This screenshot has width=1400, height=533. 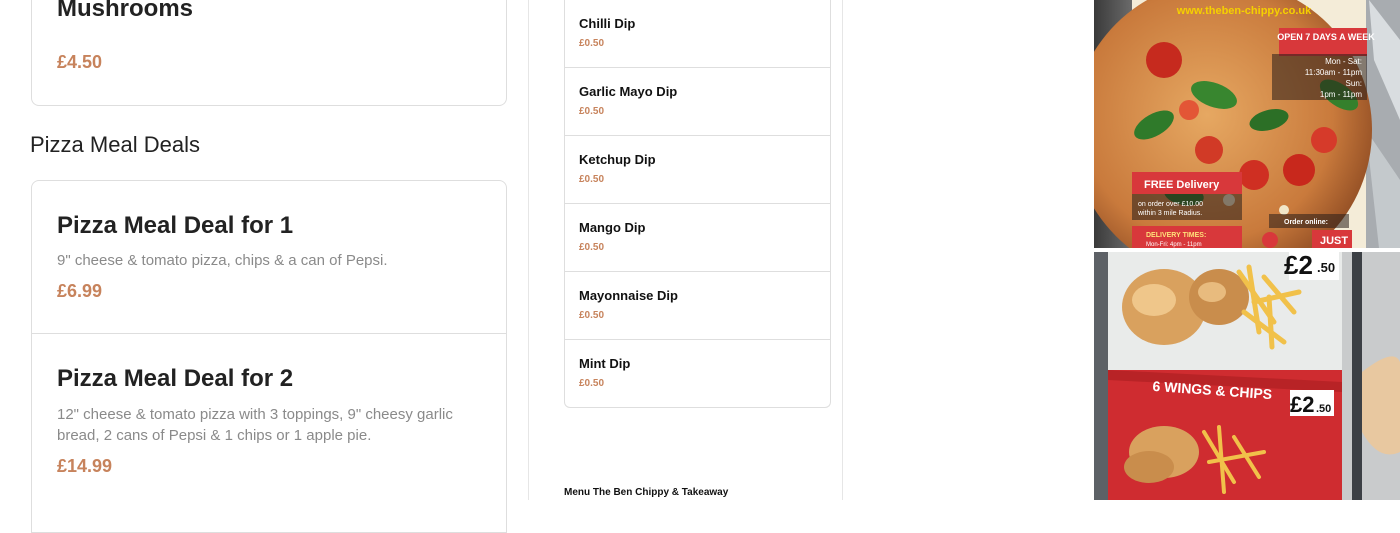 What do you see at coordinates (646, 492) in the screenshot?
I see `footer-caption: Menu The Ben Chippy & Takeaway` at bounding box center [646, 492].